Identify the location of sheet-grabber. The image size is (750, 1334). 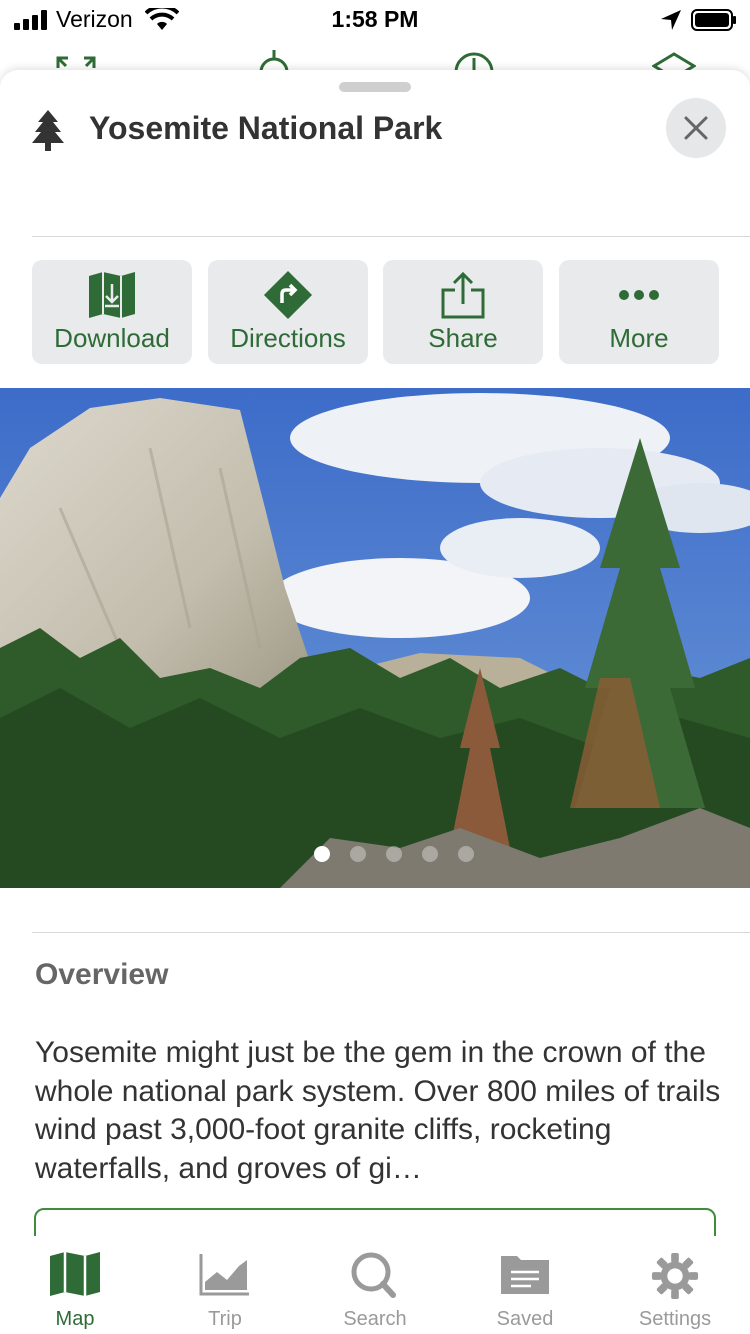
(375, 87).